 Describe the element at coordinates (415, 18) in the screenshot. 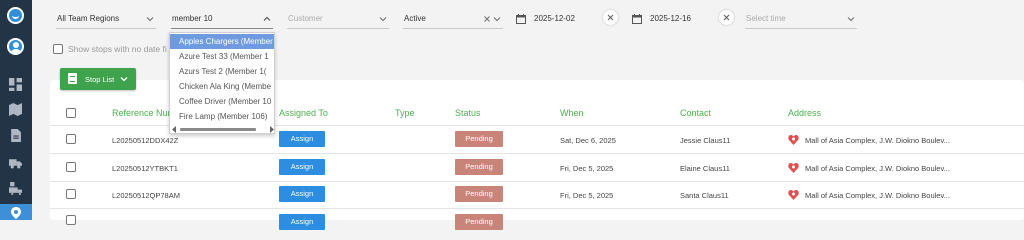

I see `status-select-value: Active` at that location.